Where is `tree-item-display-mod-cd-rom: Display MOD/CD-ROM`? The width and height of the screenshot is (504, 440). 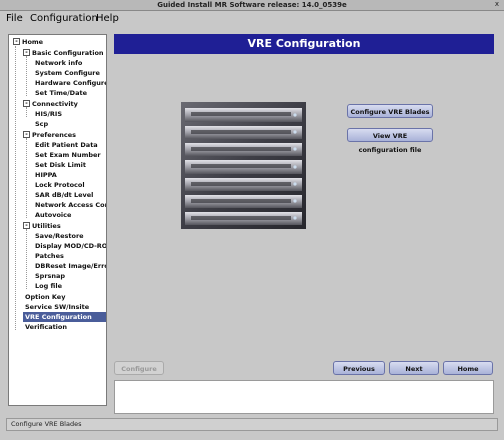 tree-item-display-mod-cd-rom: Display MOD/CD-ROM is located at coordinates (70, 246).